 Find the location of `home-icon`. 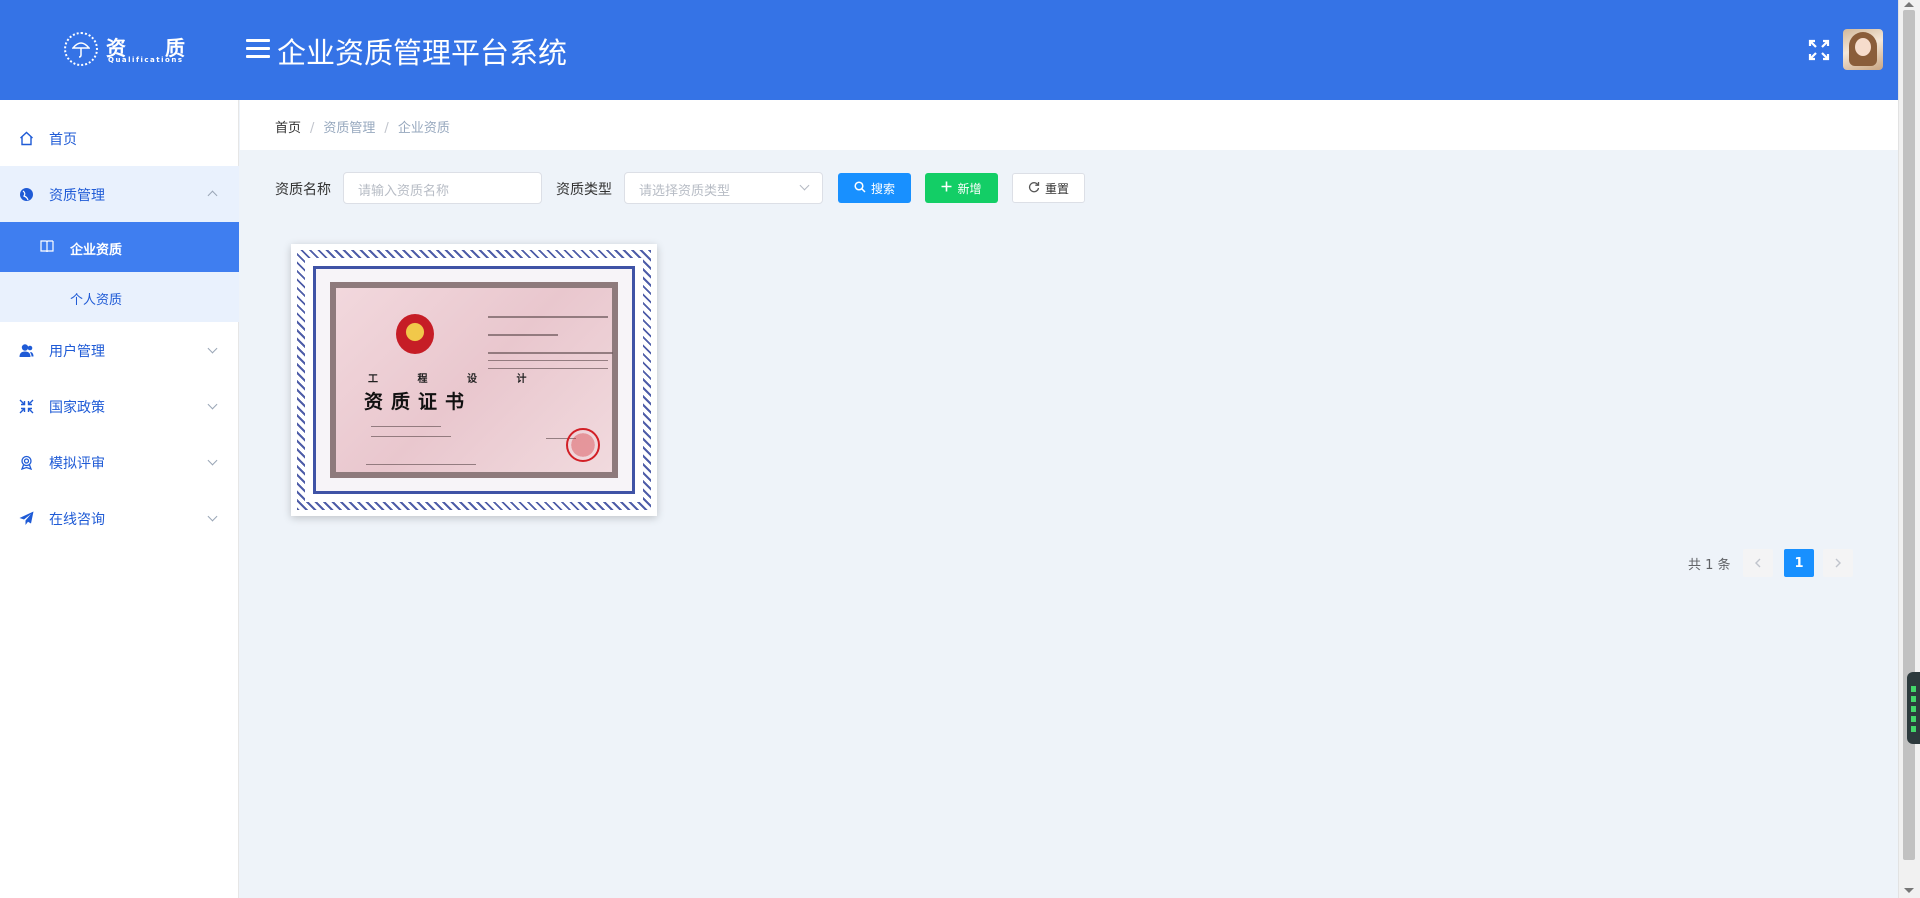

home-icon is located at coordinates (26, 138).